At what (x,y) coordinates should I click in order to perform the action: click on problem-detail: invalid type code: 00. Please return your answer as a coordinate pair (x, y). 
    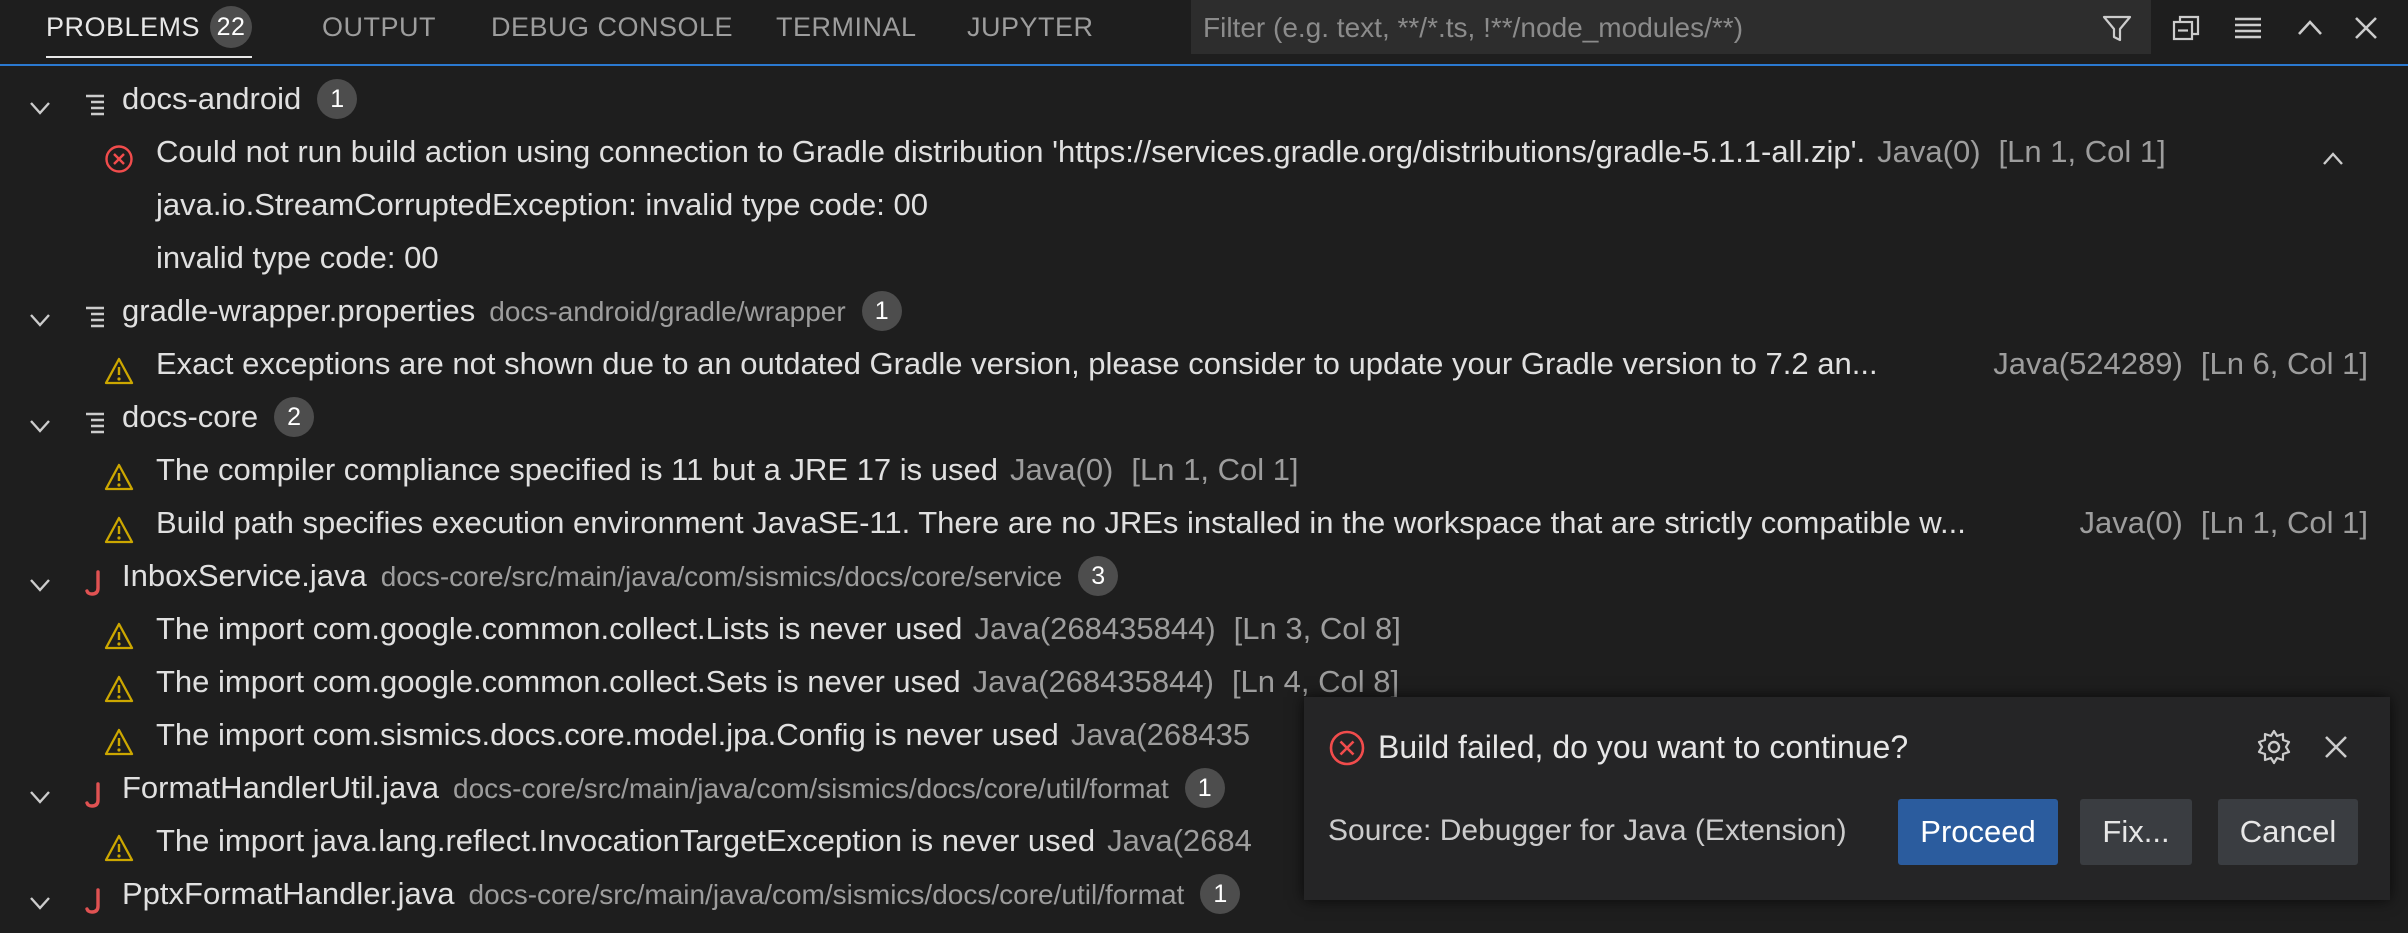
    Looking at the image, I should click on (297, 257).